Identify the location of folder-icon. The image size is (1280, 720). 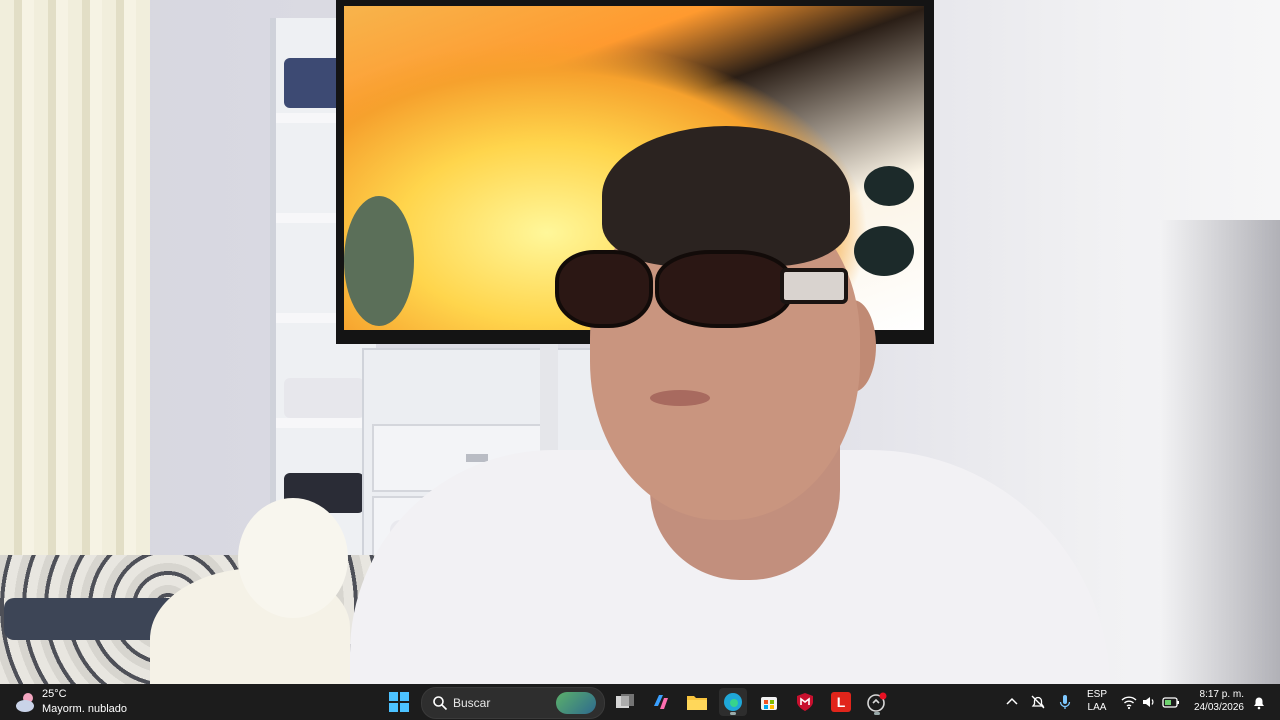
(697, 703).